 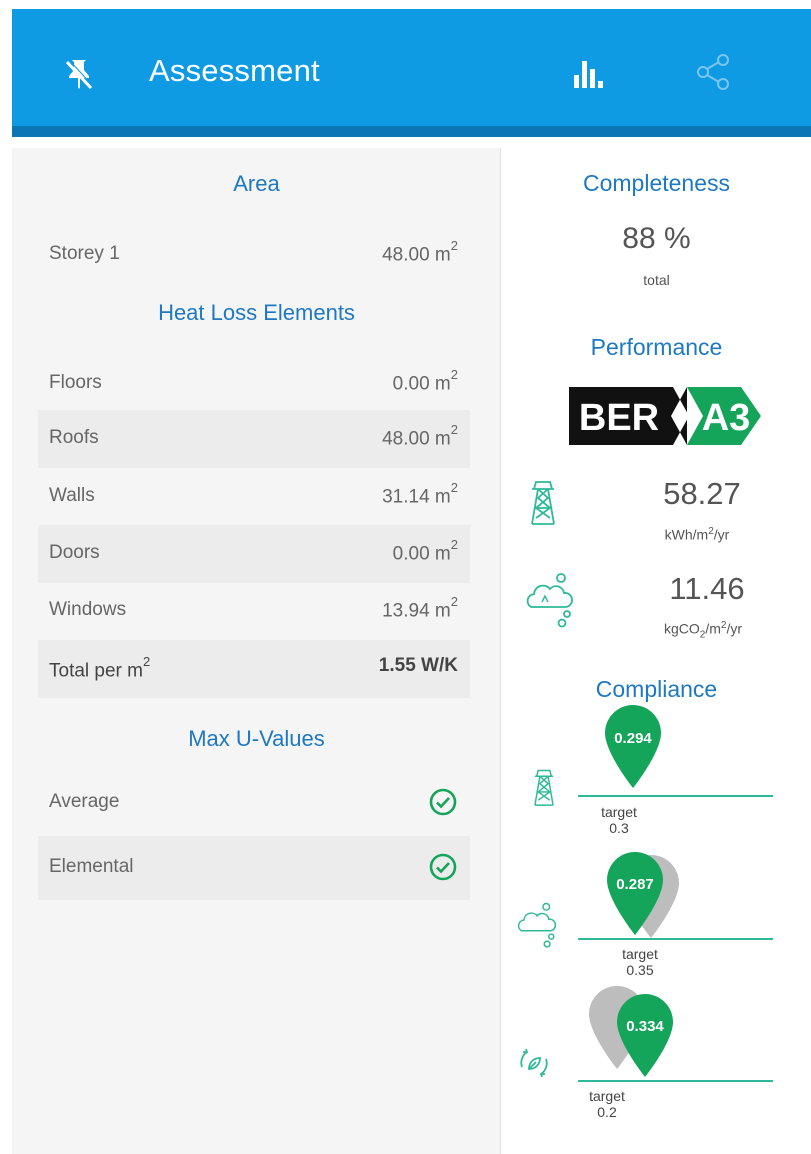 I want to click on ber-badge: BER A3, so click(x=665, y=416).